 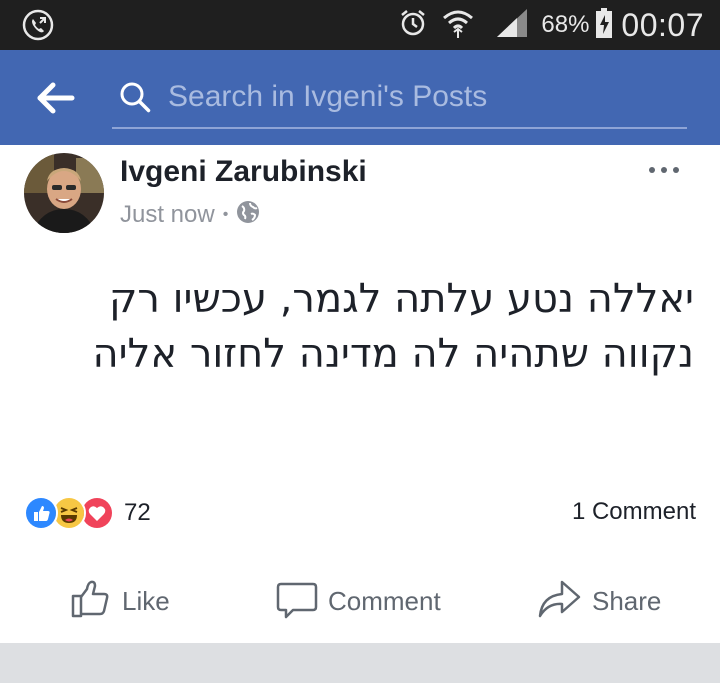 I want to click on like-label: Like, so click(x=146, y=601).